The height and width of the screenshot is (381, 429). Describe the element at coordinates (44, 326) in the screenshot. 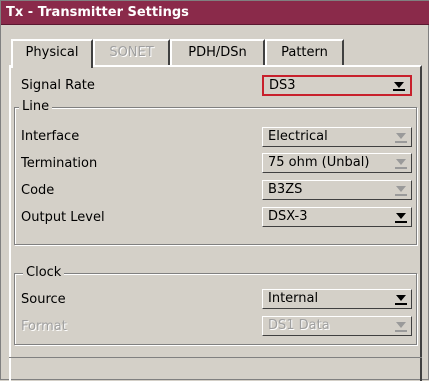

I see `format-label: Format` at that location.